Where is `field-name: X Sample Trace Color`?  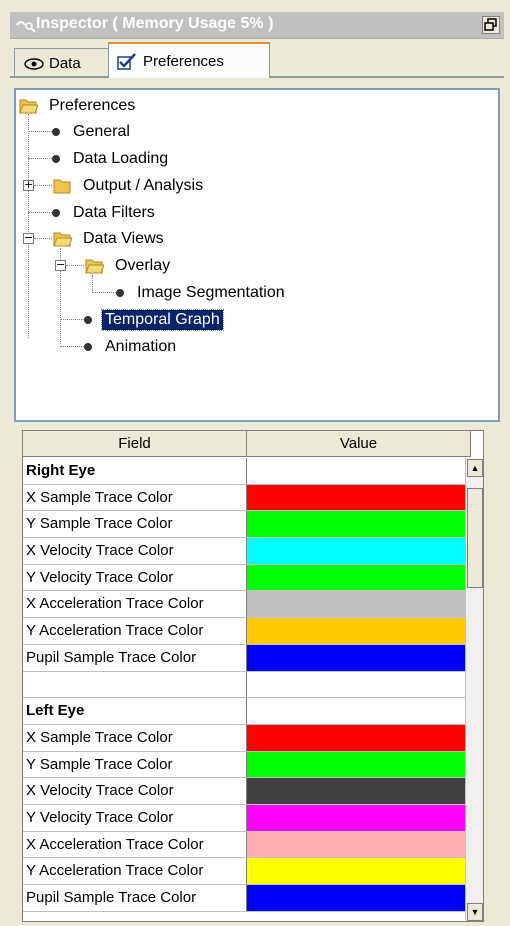 field-name: X Sample Trace Color is located at coordinates (135, 738).